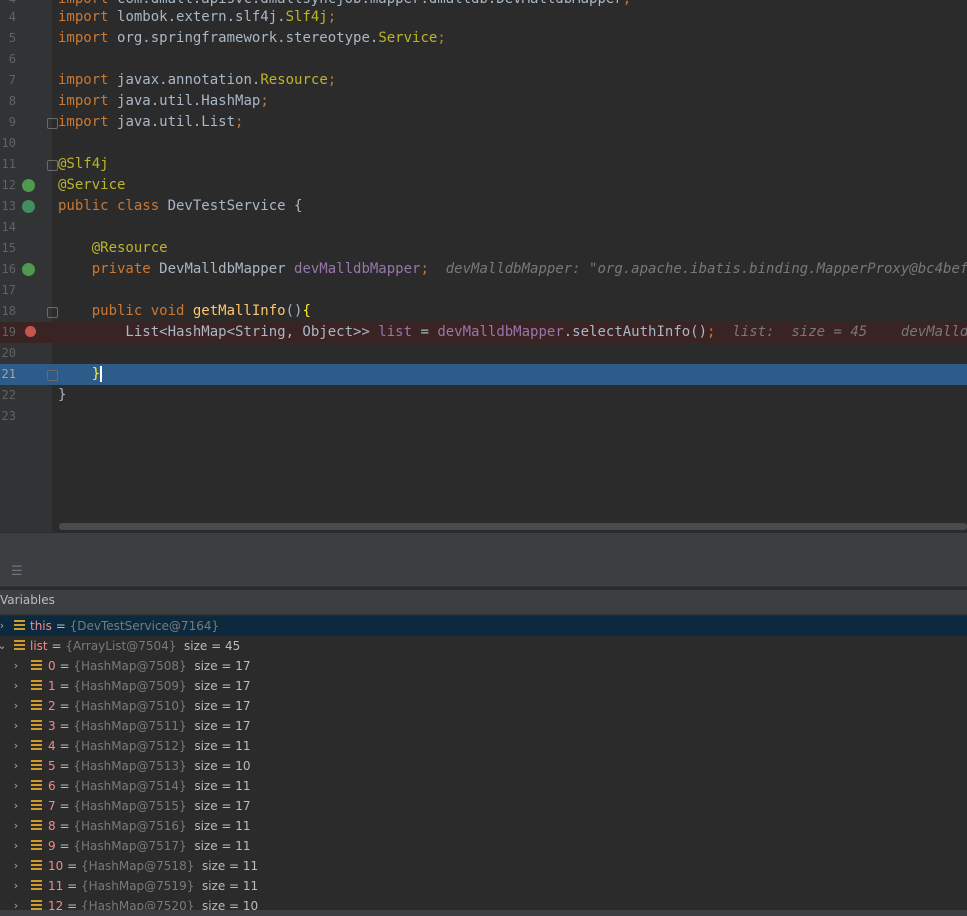 The image size is (967, 916). Describe the element at coordinates (124, 626) in the screenshot. I see `variable-text: this = {DevTestService@7164}` at that location.